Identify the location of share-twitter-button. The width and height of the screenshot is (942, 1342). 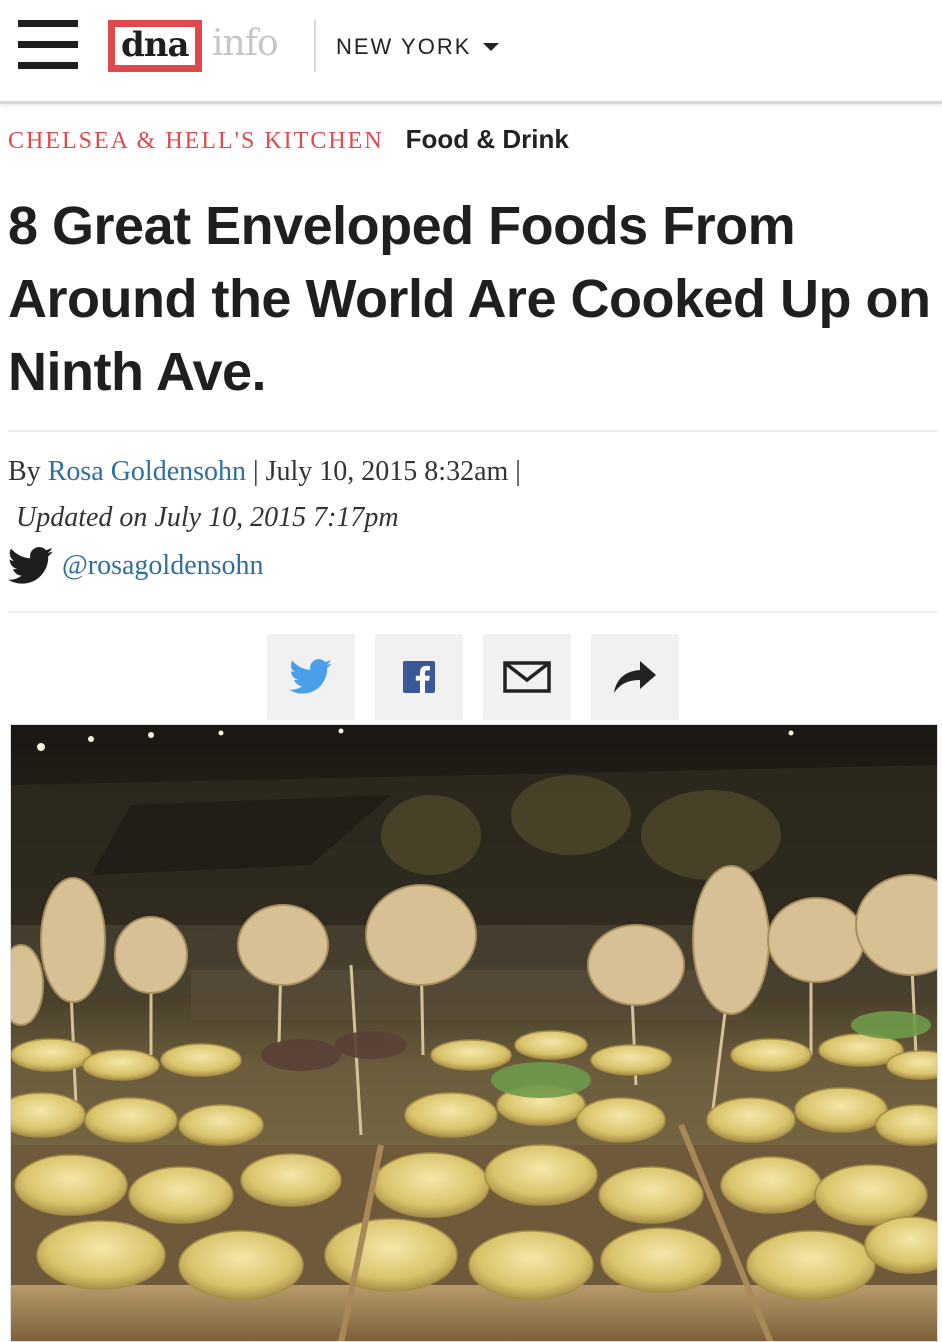
(311, 677).